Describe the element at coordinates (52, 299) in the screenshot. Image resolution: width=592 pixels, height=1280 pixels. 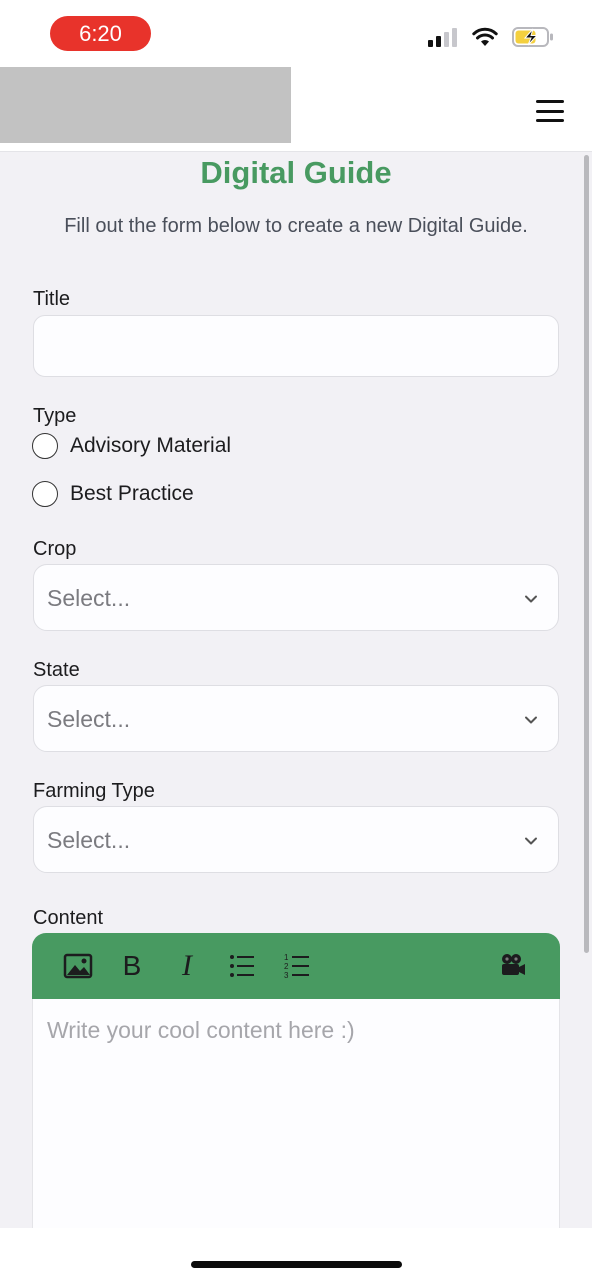
I see `title-label: Title` at that location.